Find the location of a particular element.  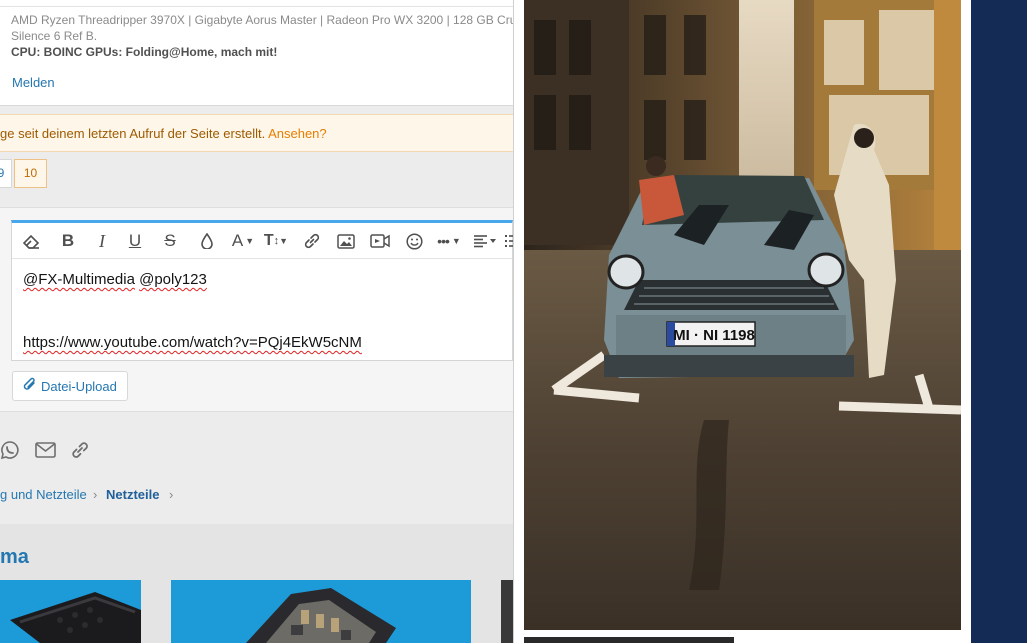

list-icon is located at coordinates (508, 241).